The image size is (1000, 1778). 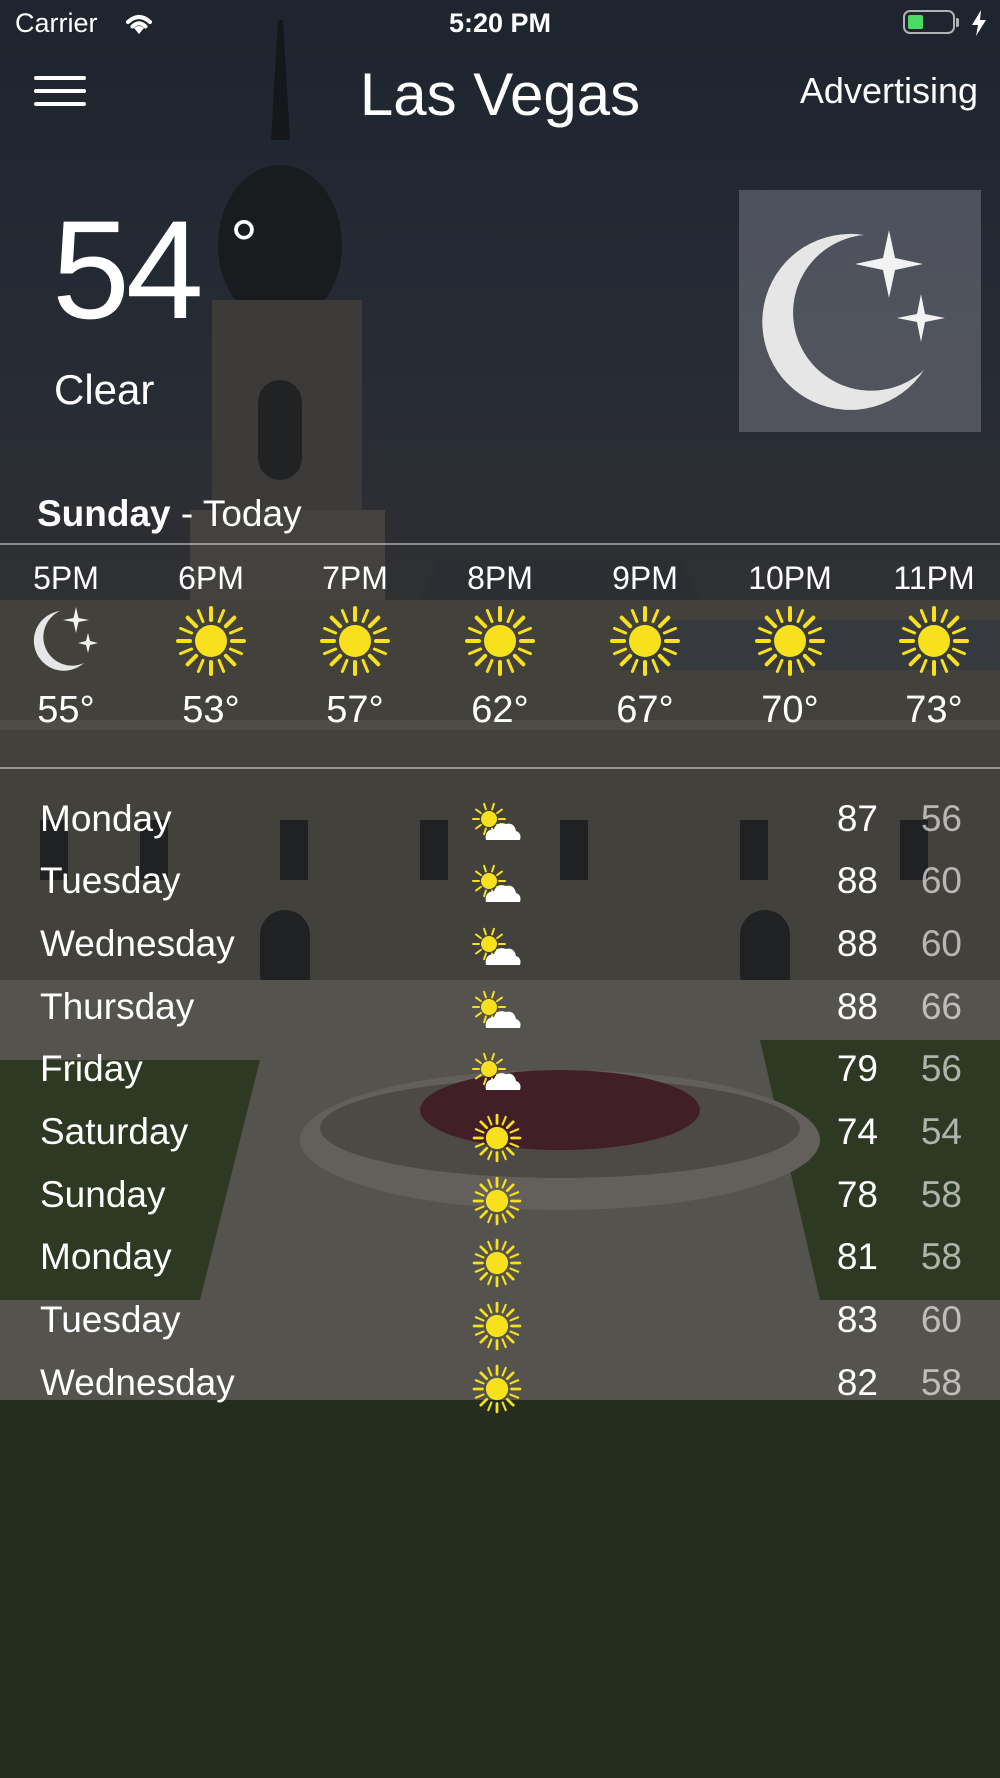 I want to click on daily-row: Wednesday 82 58, so click(x=500, y=1387).